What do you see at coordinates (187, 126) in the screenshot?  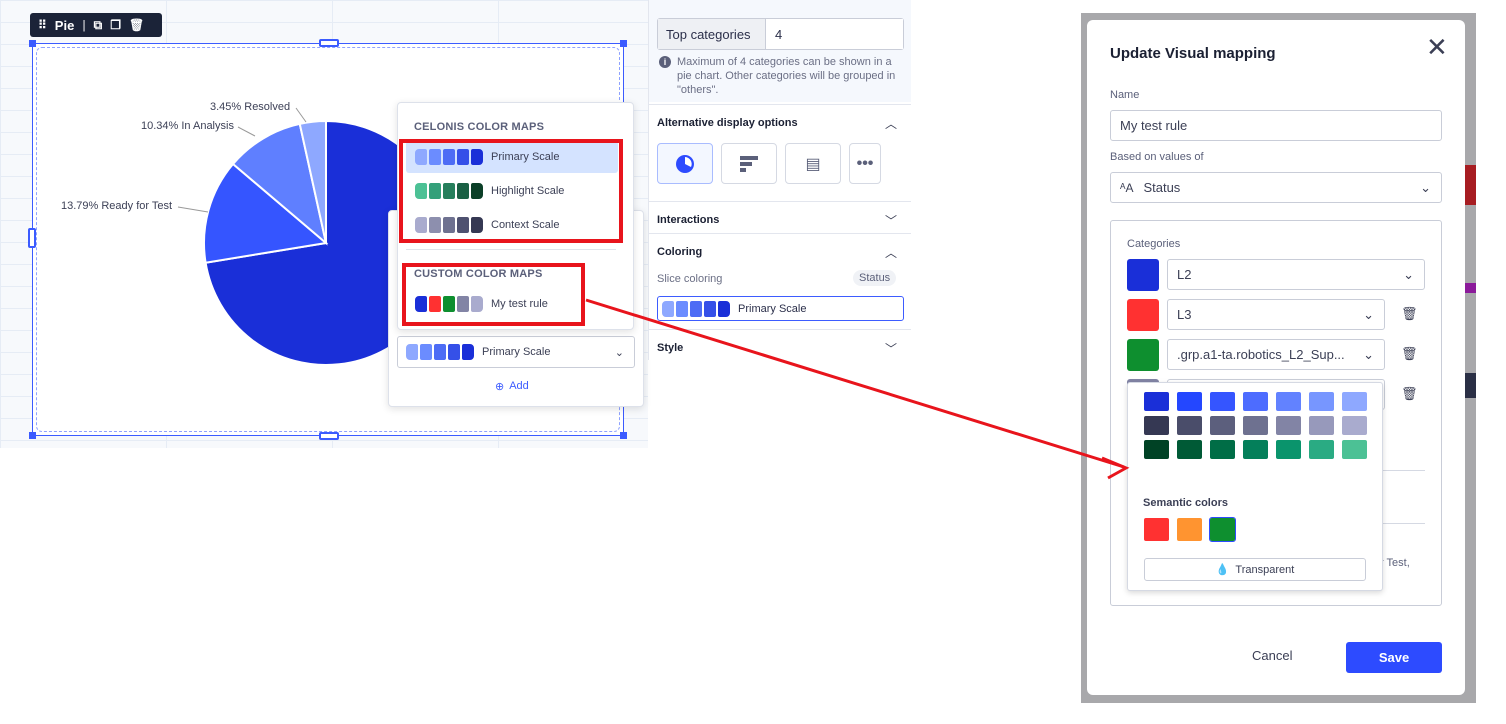 I see `label-in-analysis: 10.34% In Analysis` at bounding box center [187, 126].